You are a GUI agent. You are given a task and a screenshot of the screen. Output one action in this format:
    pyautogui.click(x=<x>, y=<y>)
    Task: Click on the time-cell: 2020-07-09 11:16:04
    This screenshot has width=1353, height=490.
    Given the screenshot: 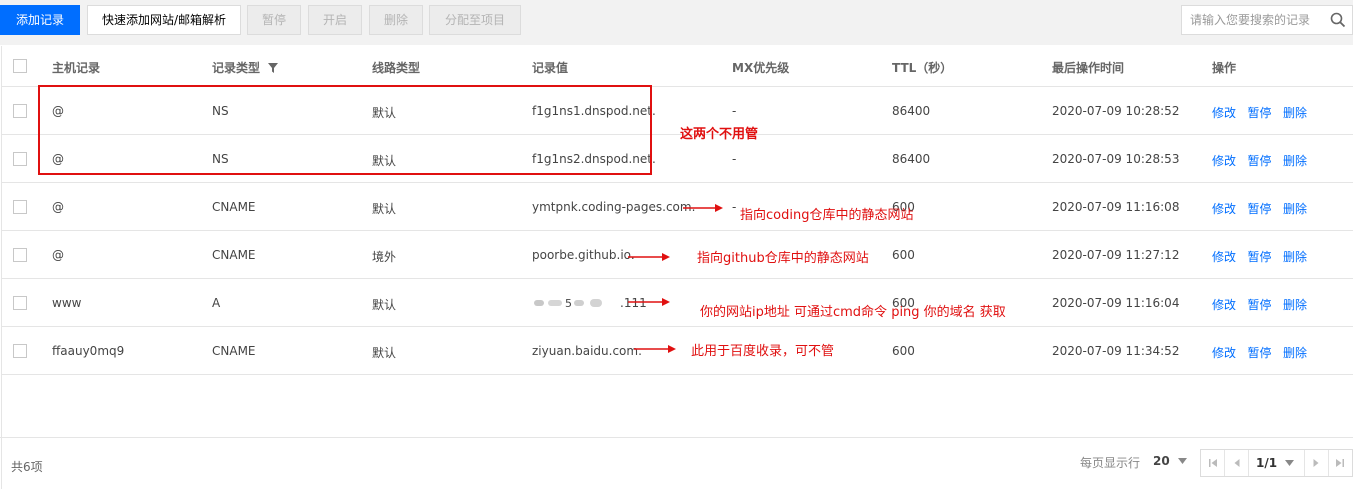 What is the action you would take?
    pyautogui.click(x=1116, y=303)
    